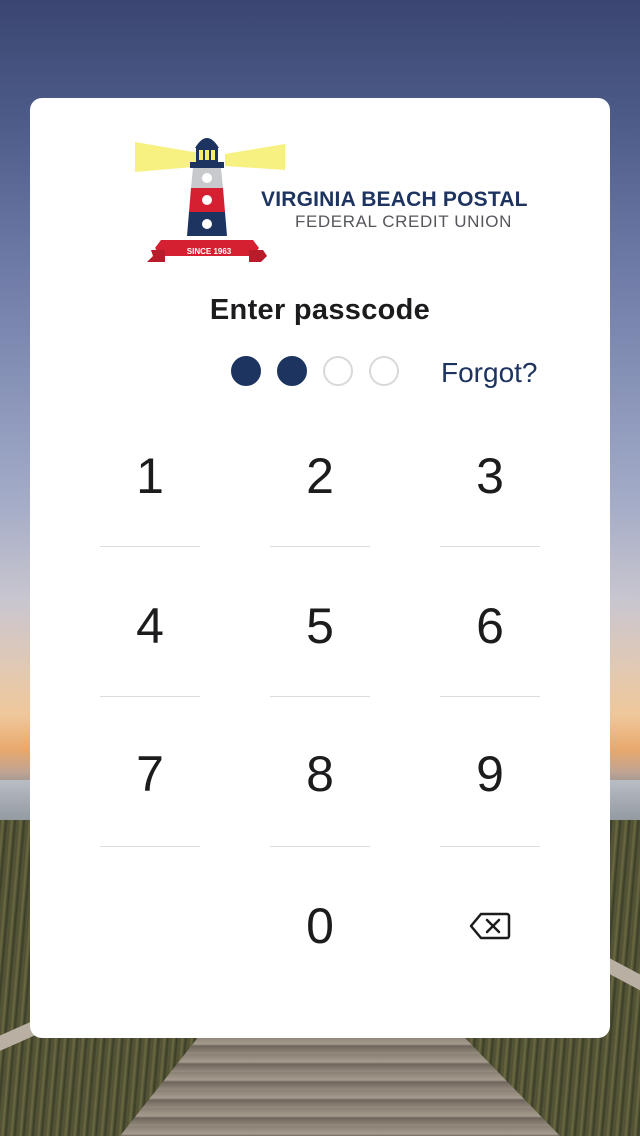 Image resolution: width=640 pixels, height=1136 pixels. Describe the element at coordinates (320, 774) in the screenshot. I see `keypad-key-8: 8` at that location.